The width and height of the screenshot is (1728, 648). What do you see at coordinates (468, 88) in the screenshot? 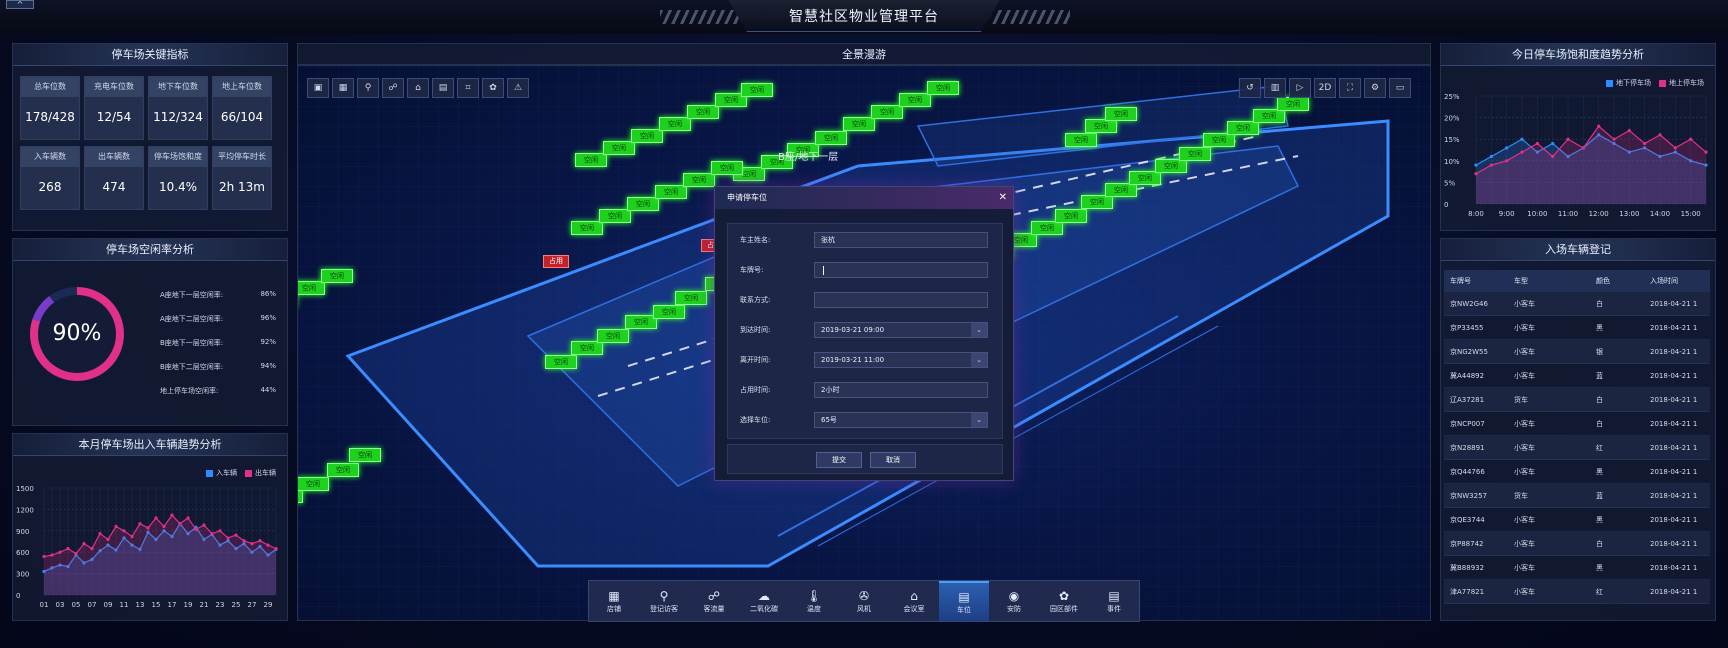
I see `scan-icon: ⌗` at bounding box center [468, 88].